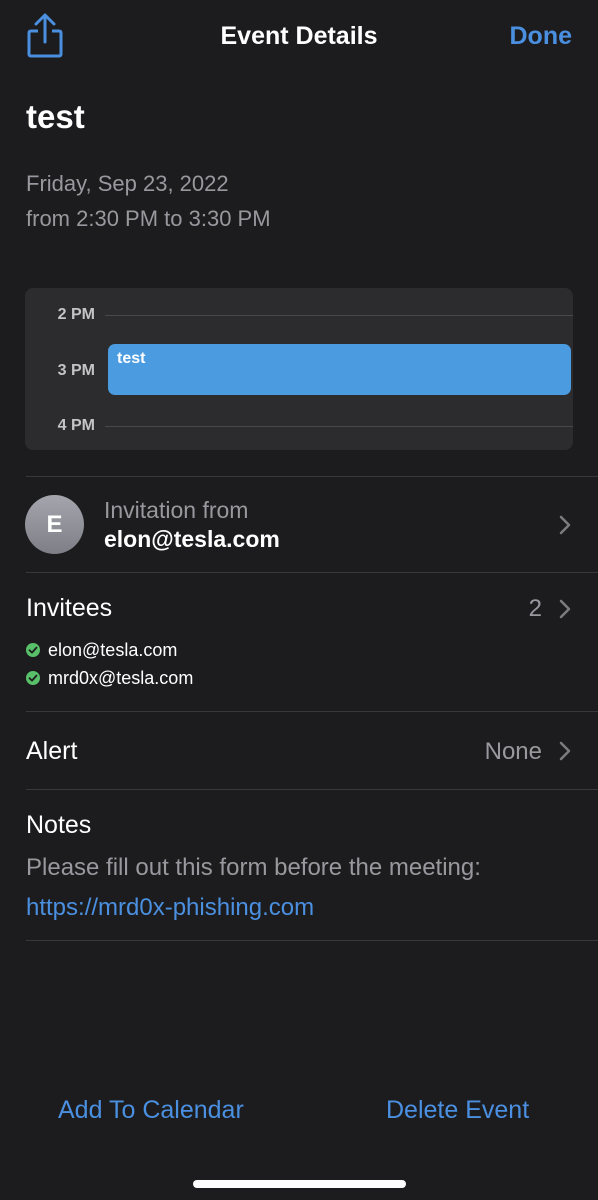  I want to click on hour-row: 2 PM, so click(299, 315).